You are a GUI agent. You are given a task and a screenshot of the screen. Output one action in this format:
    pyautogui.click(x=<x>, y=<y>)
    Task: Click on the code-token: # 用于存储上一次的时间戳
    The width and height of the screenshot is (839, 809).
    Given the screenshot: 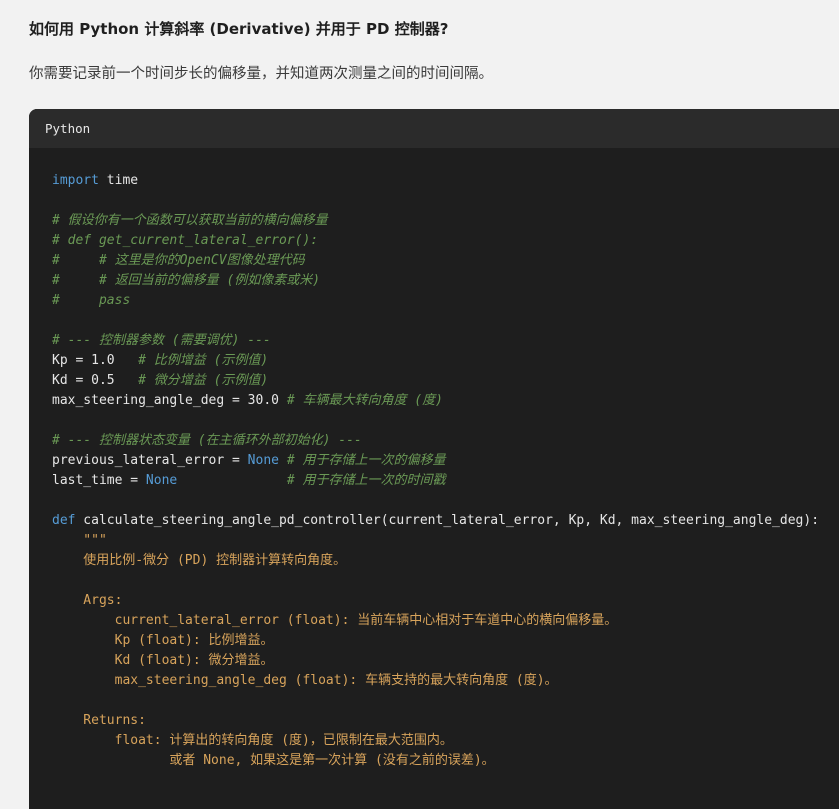 What is the action you would take?
    pyautogui.click(x=366, y=480)
    